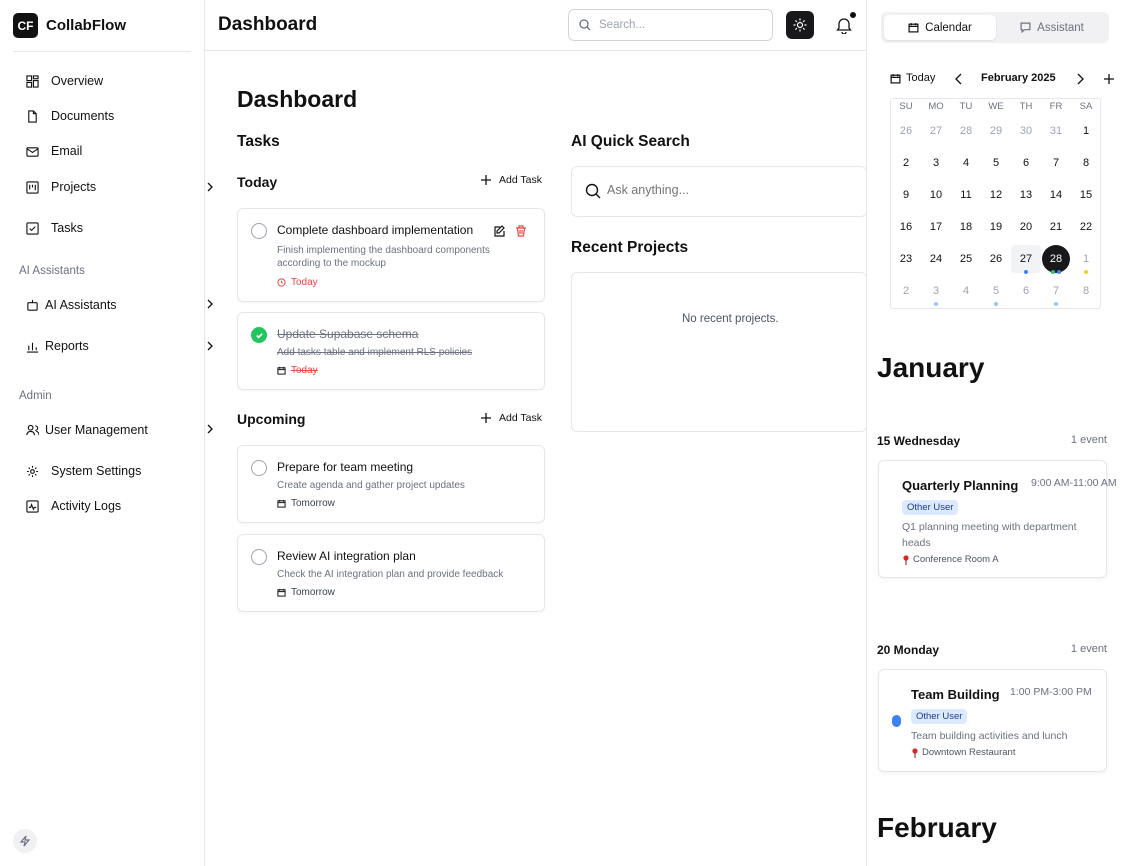 The height and width of the screenshot is (866, 1122). I want to click on today-button: Today, so click(912, 78).